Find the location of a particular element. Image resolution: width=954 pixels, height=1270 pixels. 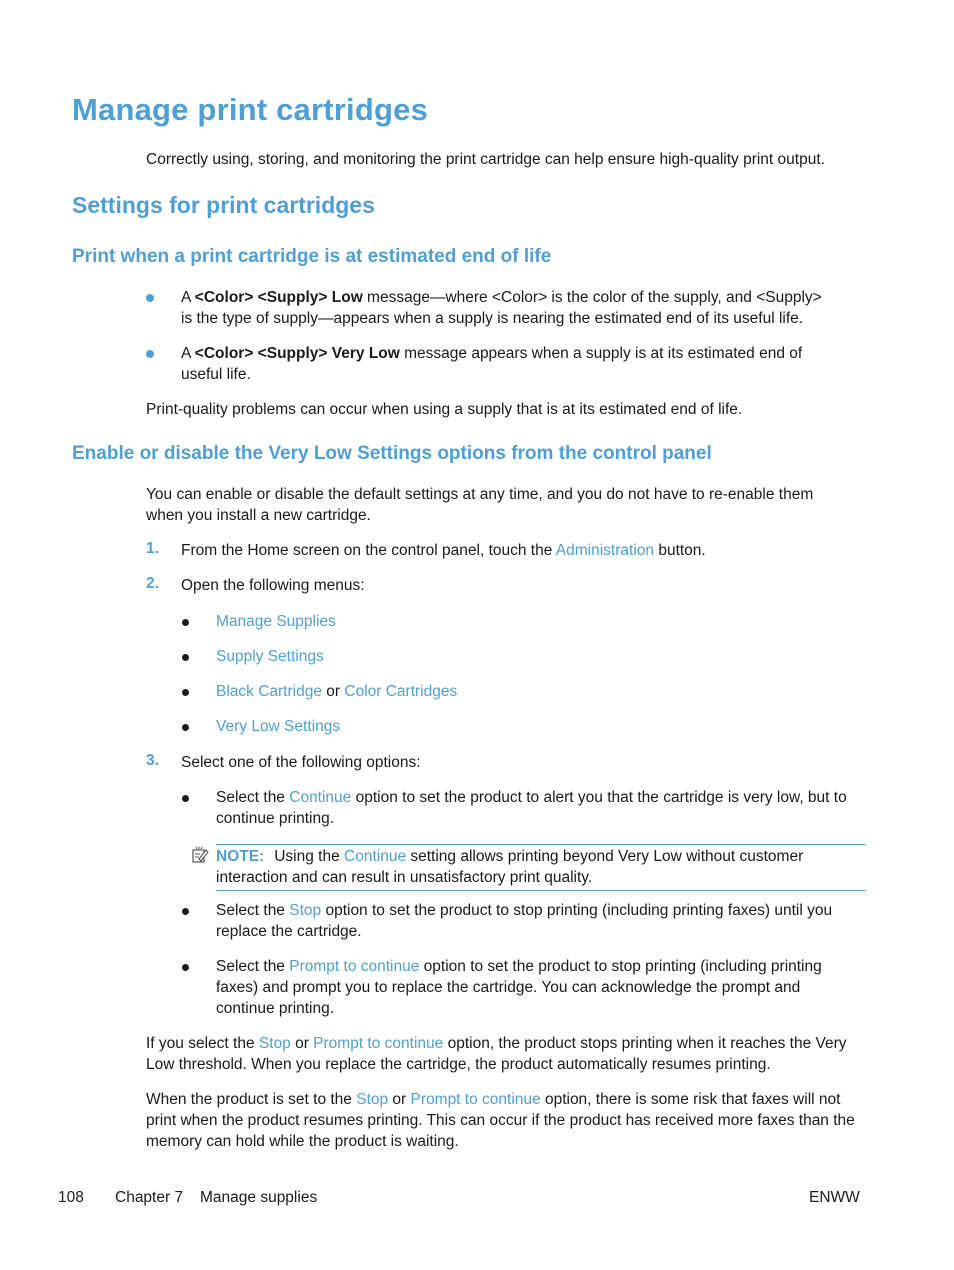

manage-supplies-link: Manage Supplies is located at coordinates (276, 621).